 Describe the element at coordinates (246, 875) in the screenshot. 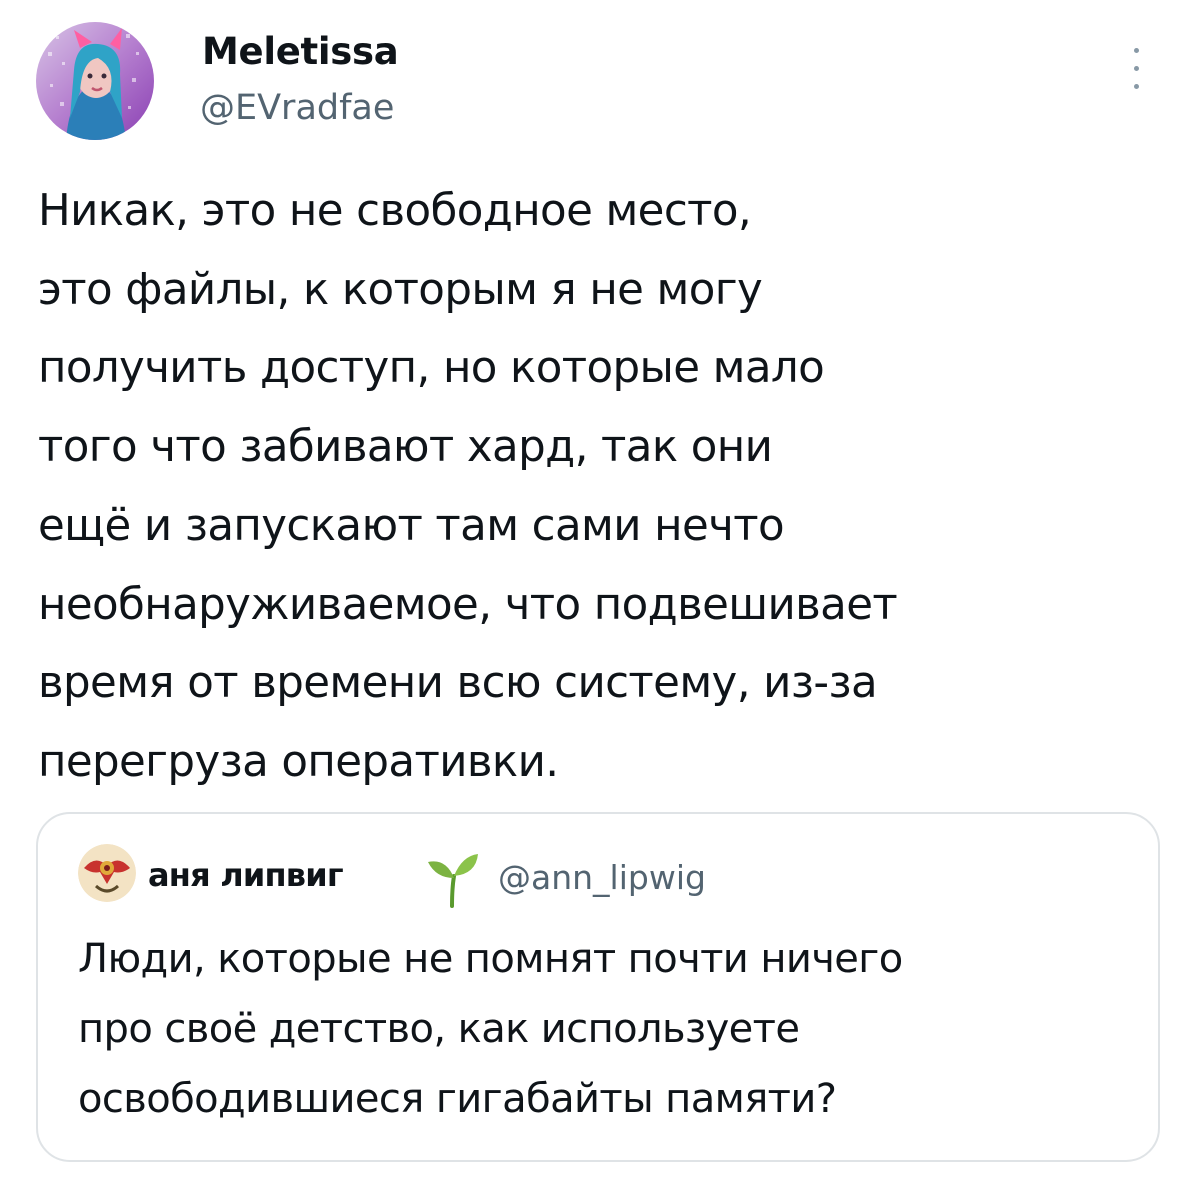

I see `quoted-author-name: аня липвиг` at that location.